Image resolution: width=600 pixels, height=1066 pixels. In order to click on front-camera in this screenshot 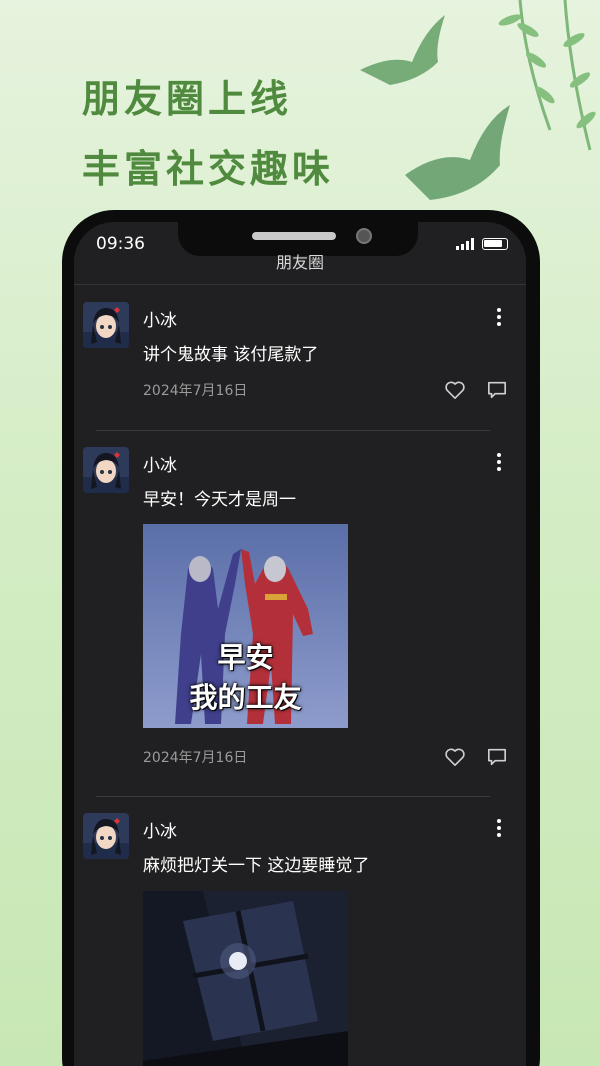, I will do `click(364, 236)`.